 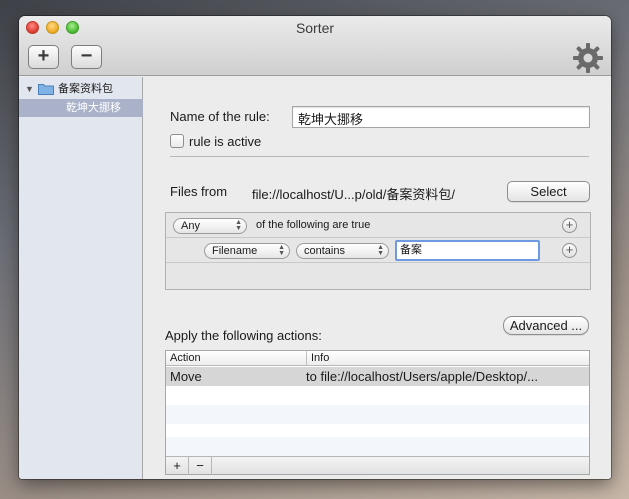 I want to click on add-condition-row-button: +, so click(x=569, y=250).